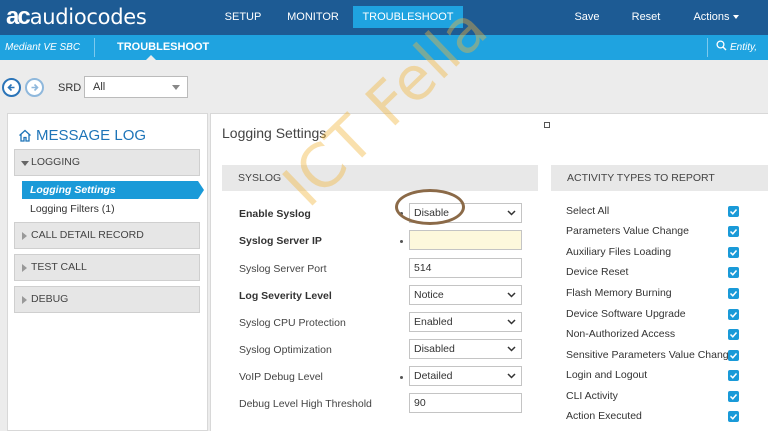 The width and height of the screenshot is (768, 431). What do you see at coordinates (380, 178) in the screenshot?
I see `syslog-section-header: SYSLOG` at bounding box center [380, 178].